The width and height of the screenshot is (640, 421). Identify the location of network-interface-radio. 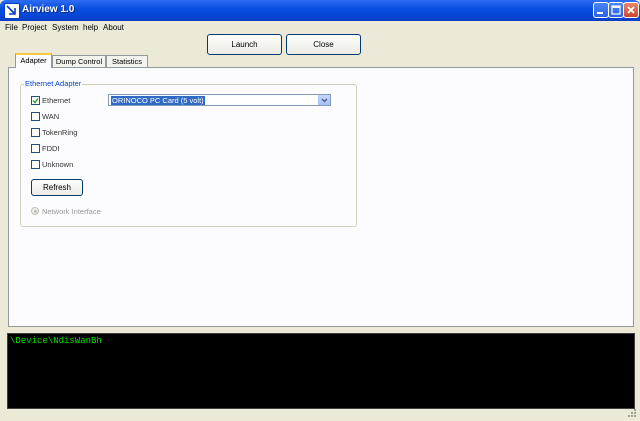
(35, 211).